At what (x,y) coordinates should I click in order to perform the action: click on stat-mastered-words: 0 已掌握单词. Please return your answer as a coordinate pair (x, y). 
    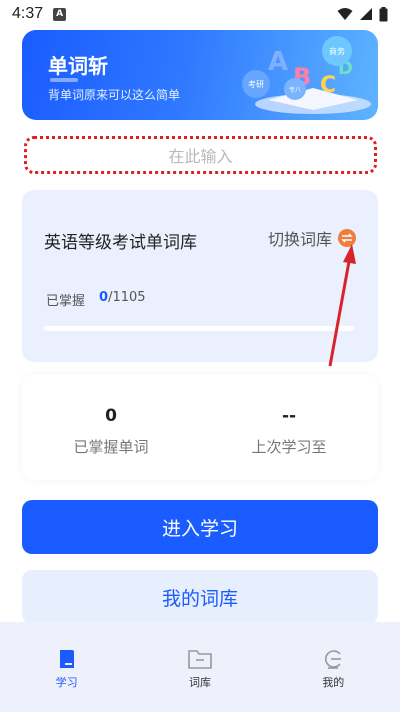
    Looking at the image, I should click on (111, 427).